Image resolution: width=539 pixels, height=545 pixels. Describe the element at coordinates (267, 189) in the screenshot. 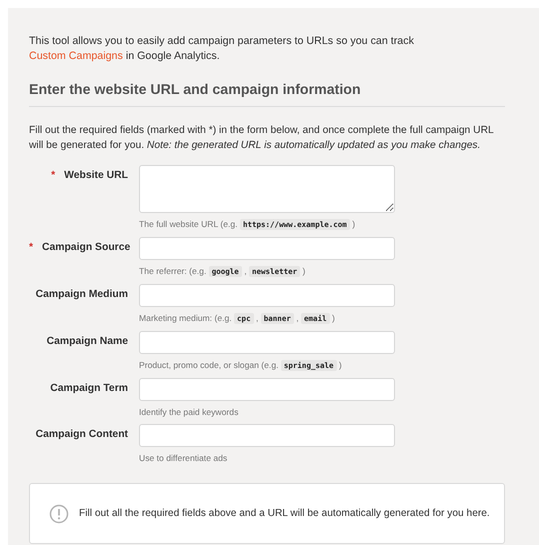

I see `url-textarea` at that location.